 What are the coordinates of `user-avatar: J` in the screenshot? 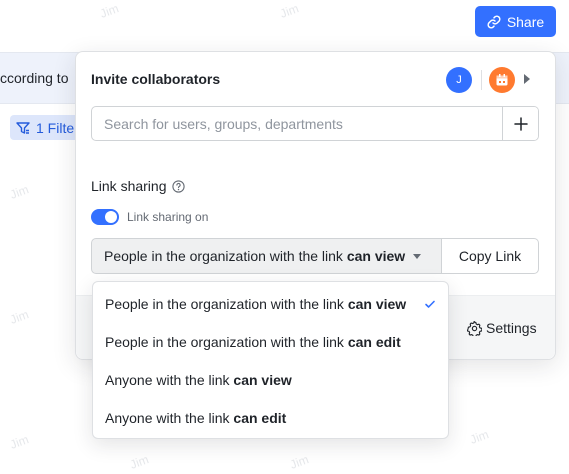 It's located at (459, 80).